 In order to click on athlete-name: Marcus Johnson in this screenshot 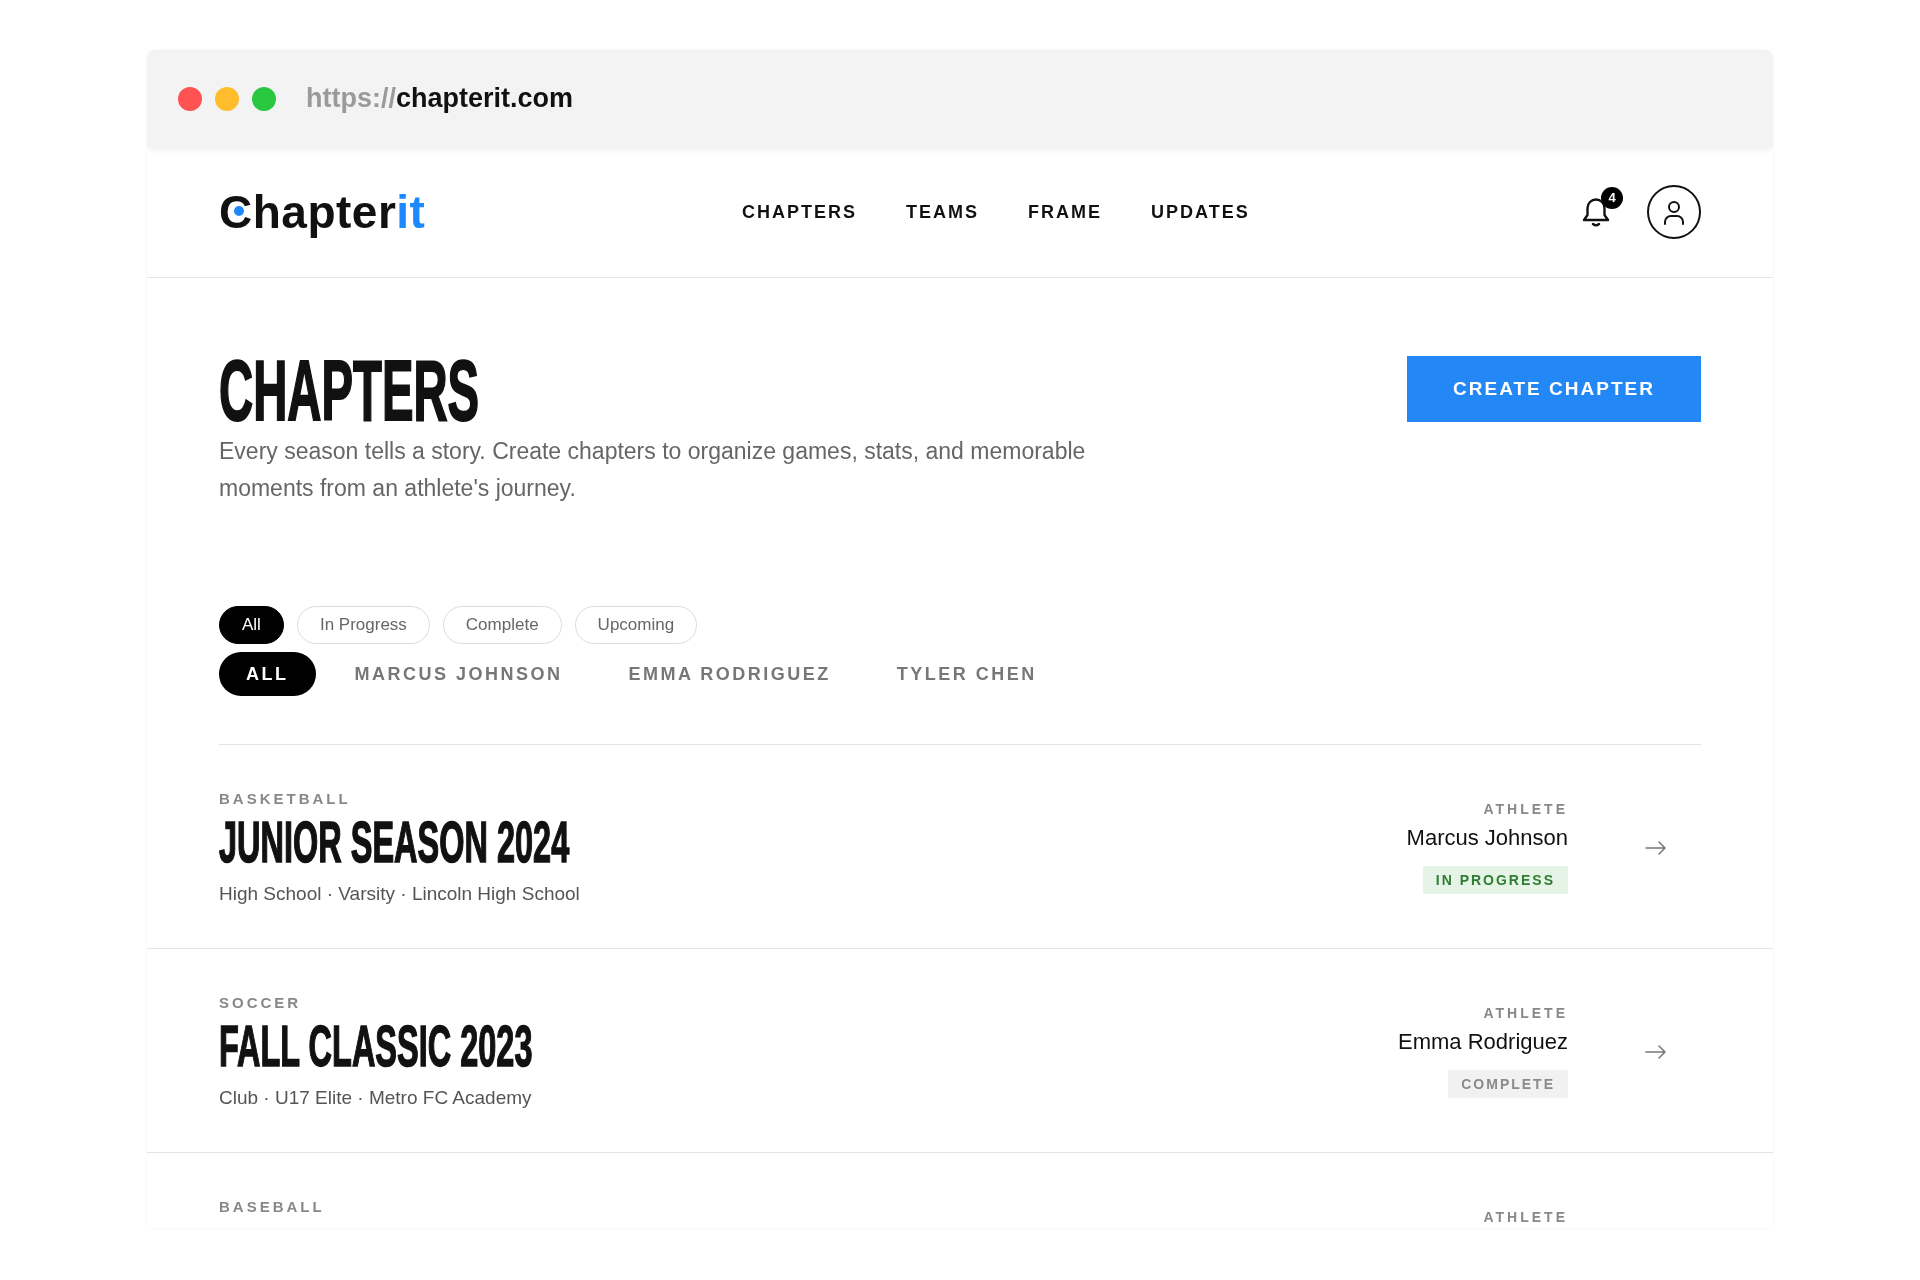, I will do `click(1487, 838)`.